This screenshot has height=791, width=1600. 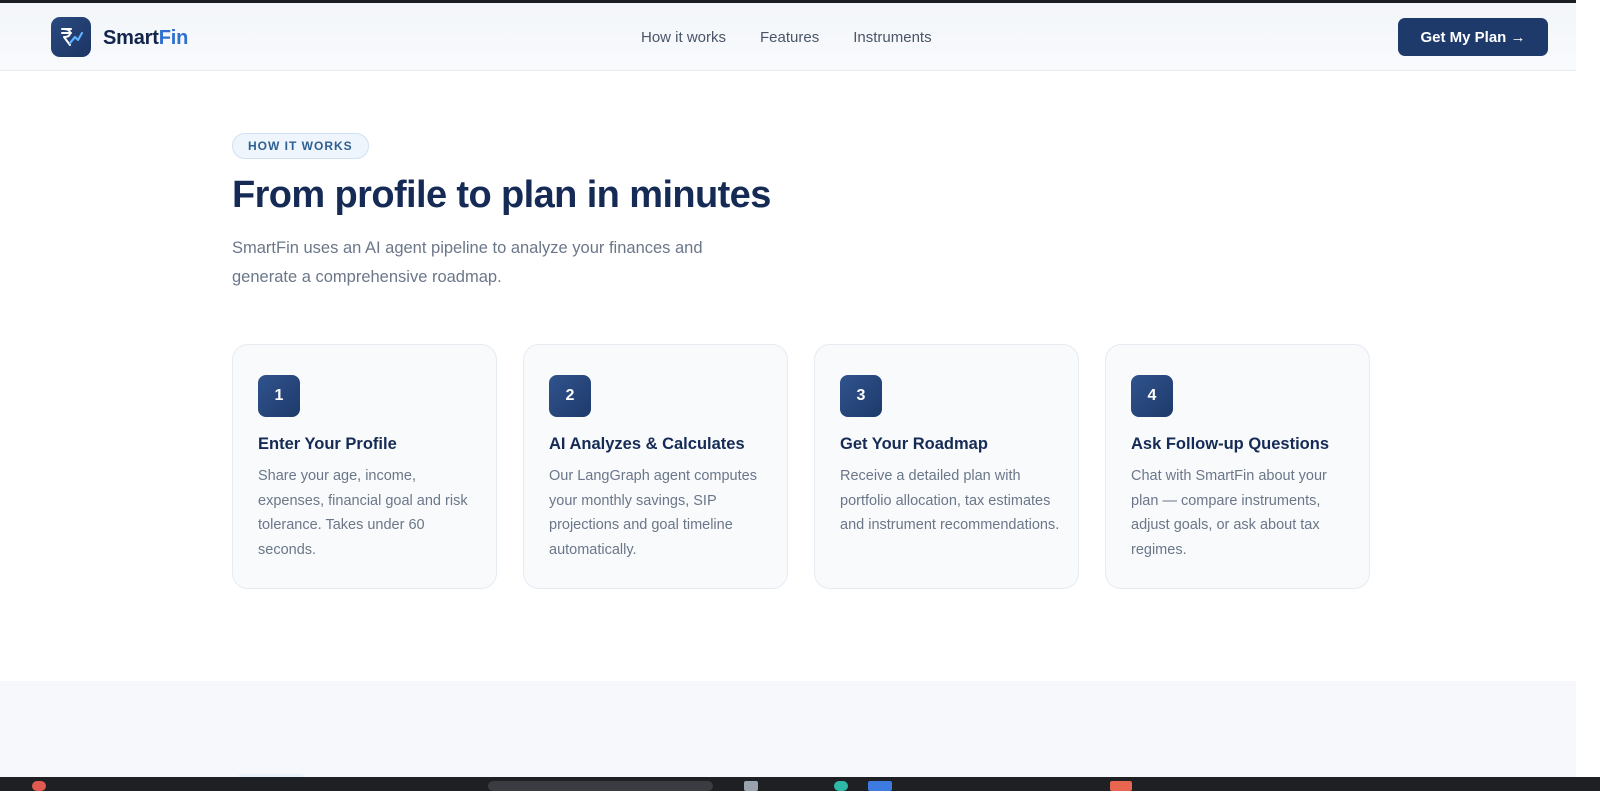 I want to click on step-title: AI Analyzes & Calculates, so click(x=647, y=444).